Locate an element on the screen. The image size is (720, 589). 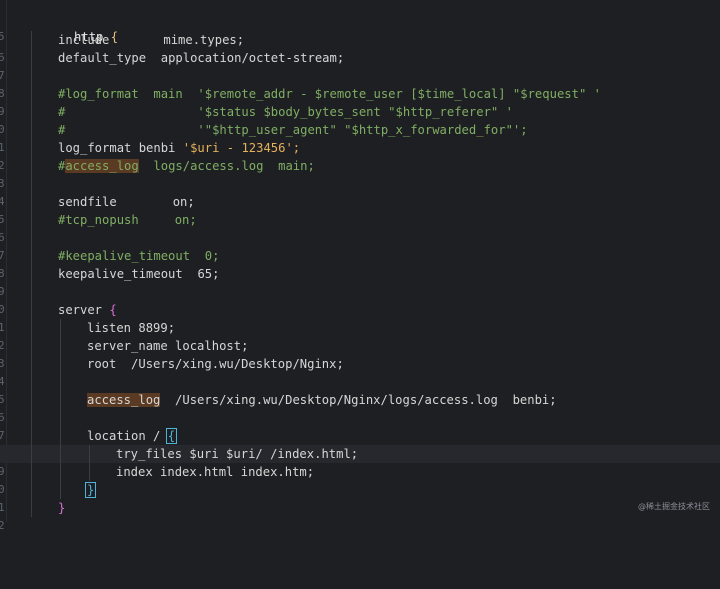
line-number: 2 is located at coordinates (2, 525).